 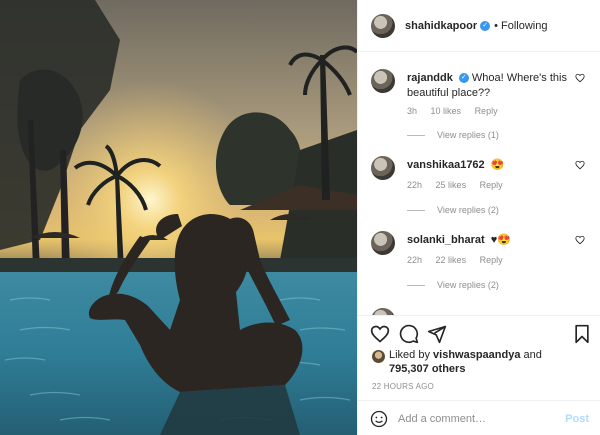 What do you see at coordinates (479, 26) in the screenshot?
I see `post-header: shahidkapoor ✓ • Following` at bounding box center [479, 26].